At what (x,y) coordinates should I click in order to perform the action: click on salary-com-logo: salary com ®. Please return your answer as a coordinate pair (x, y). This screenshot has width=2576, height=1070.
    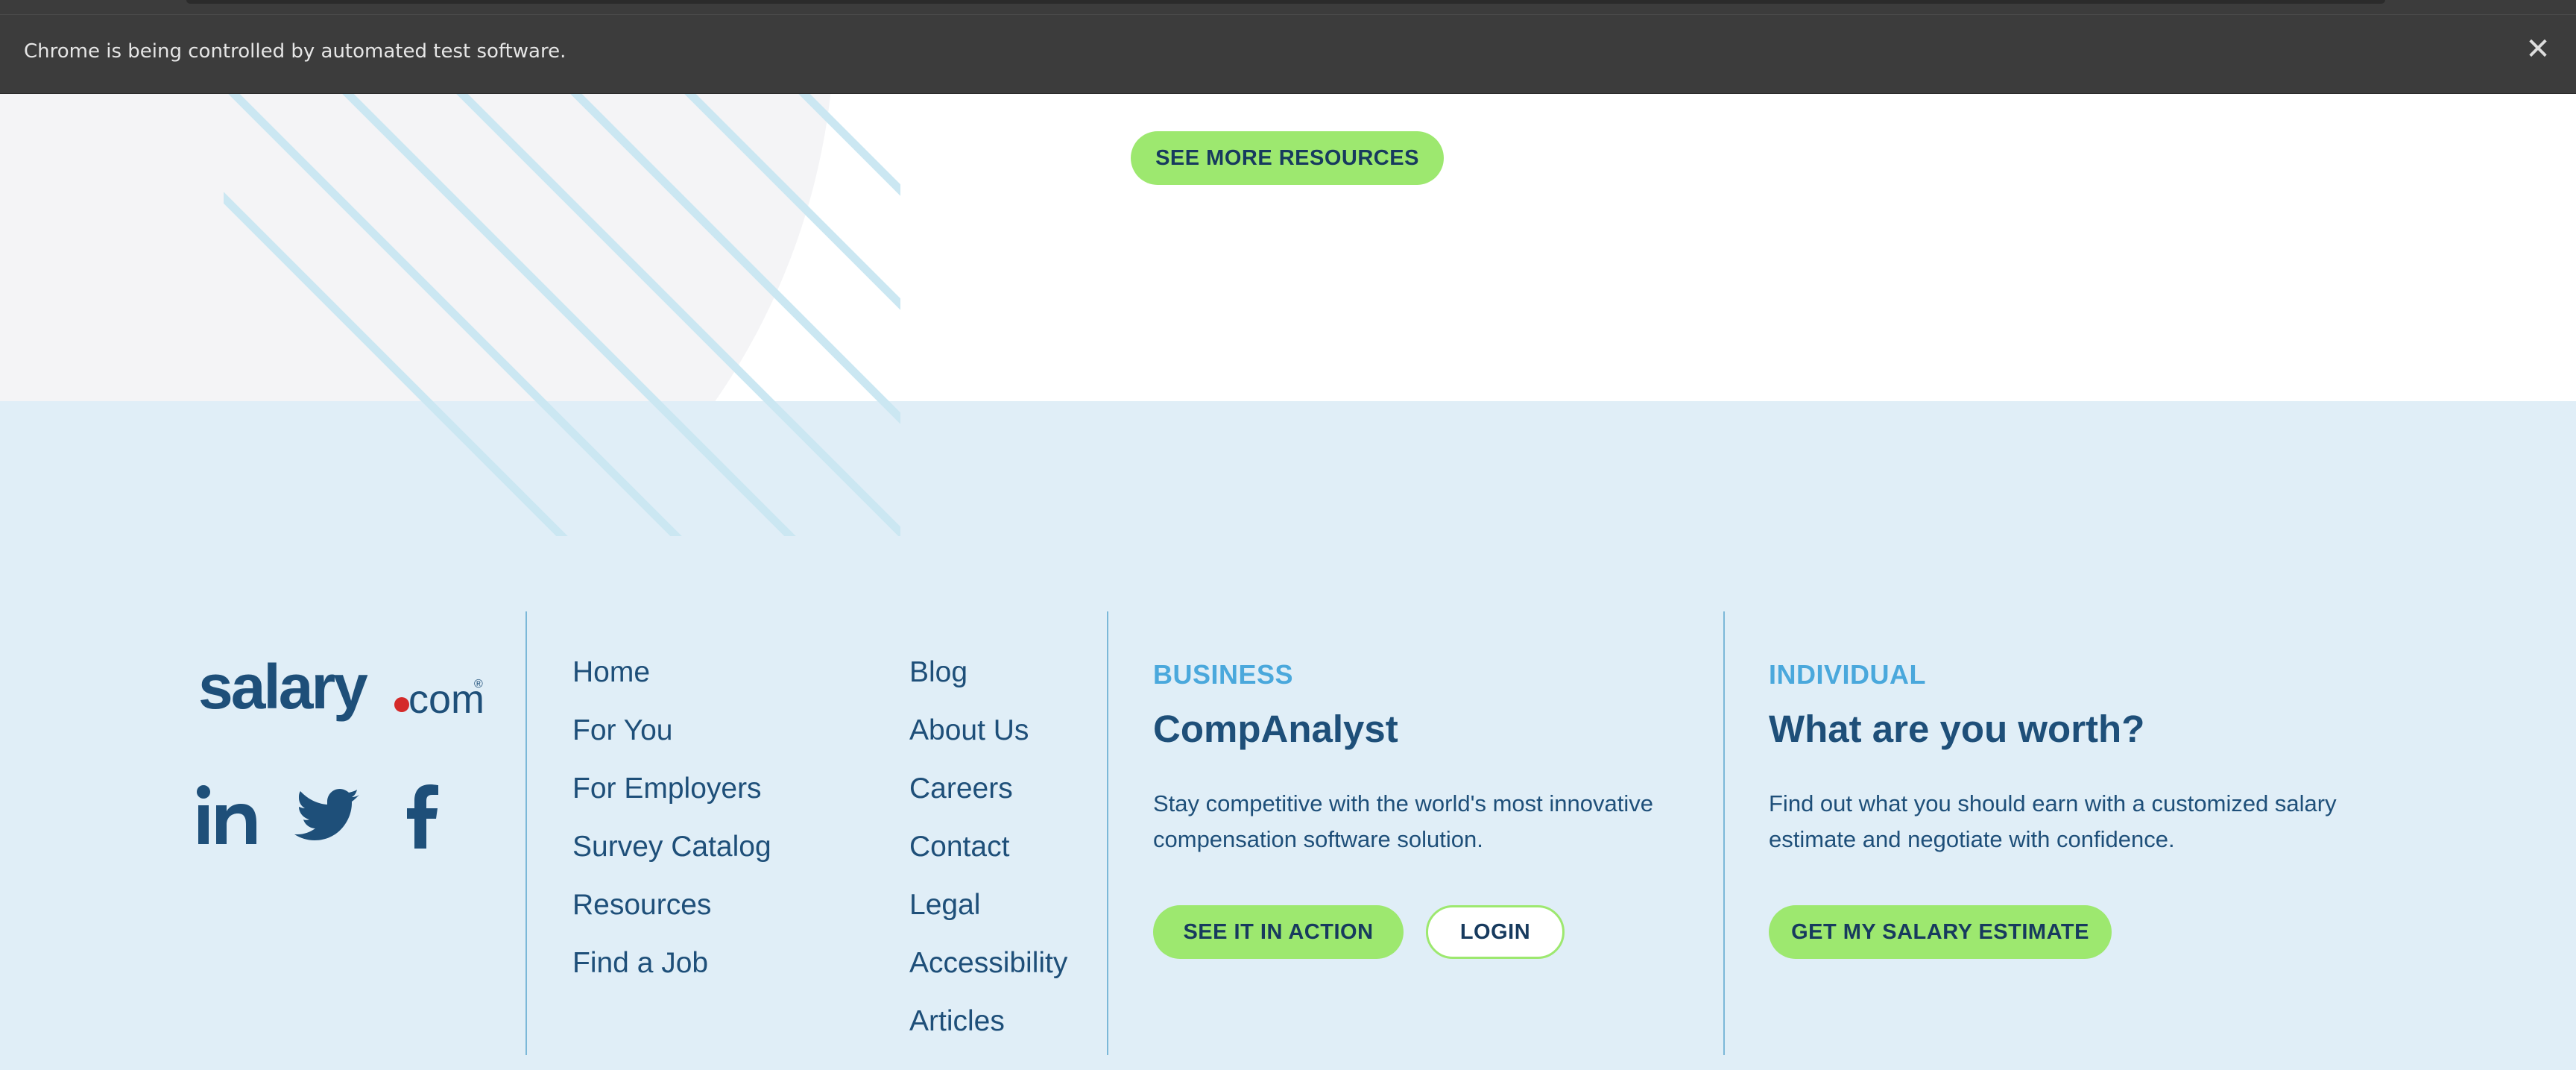
    Looking at the image, I should click on (344, 686).